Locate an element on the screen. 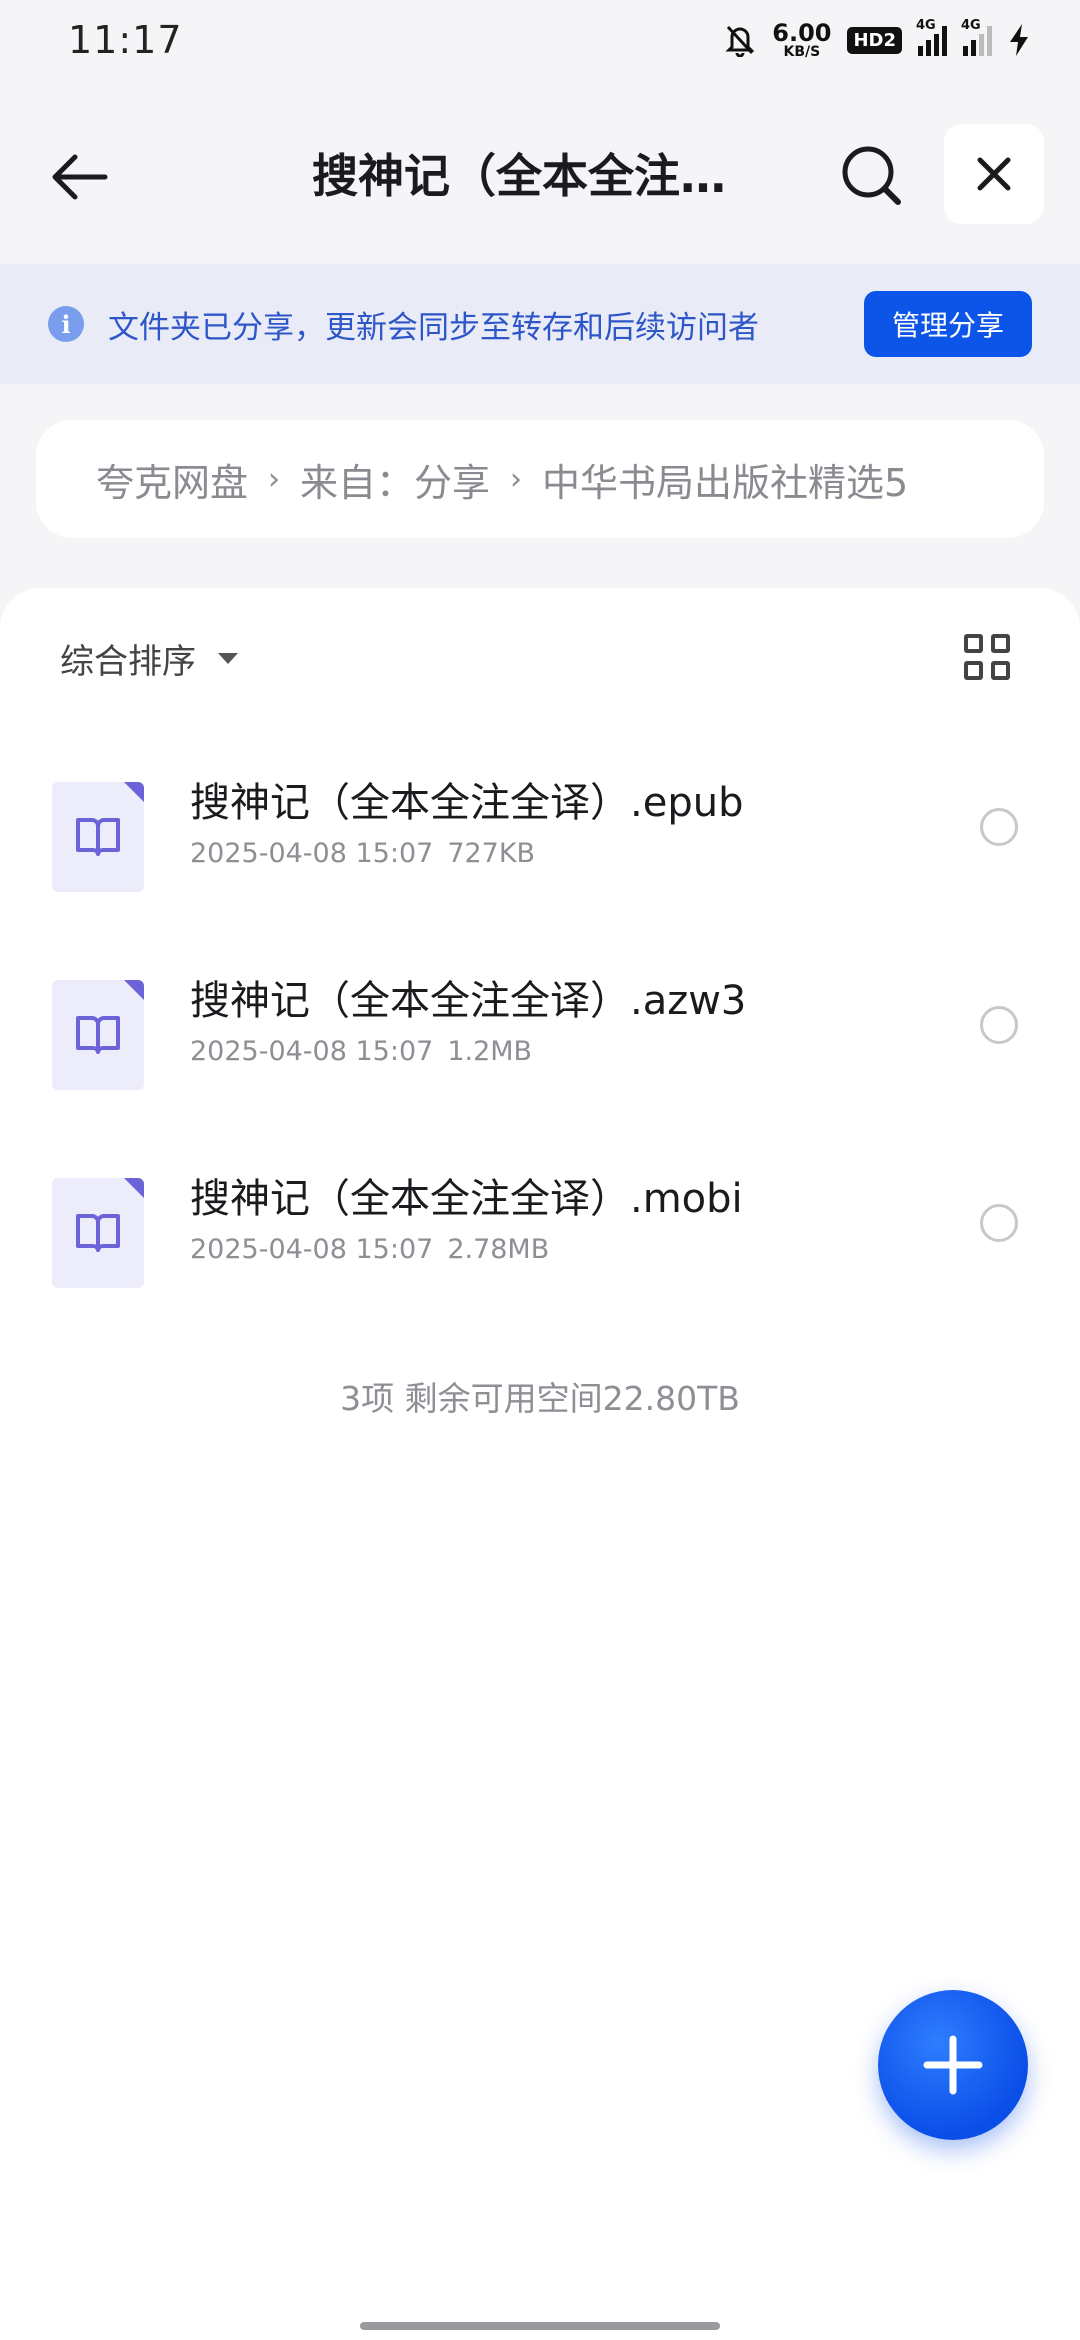 This screenshot has height=2340, width=1080. network-speed-value: 6.00 is located at coordinates (802, 33).